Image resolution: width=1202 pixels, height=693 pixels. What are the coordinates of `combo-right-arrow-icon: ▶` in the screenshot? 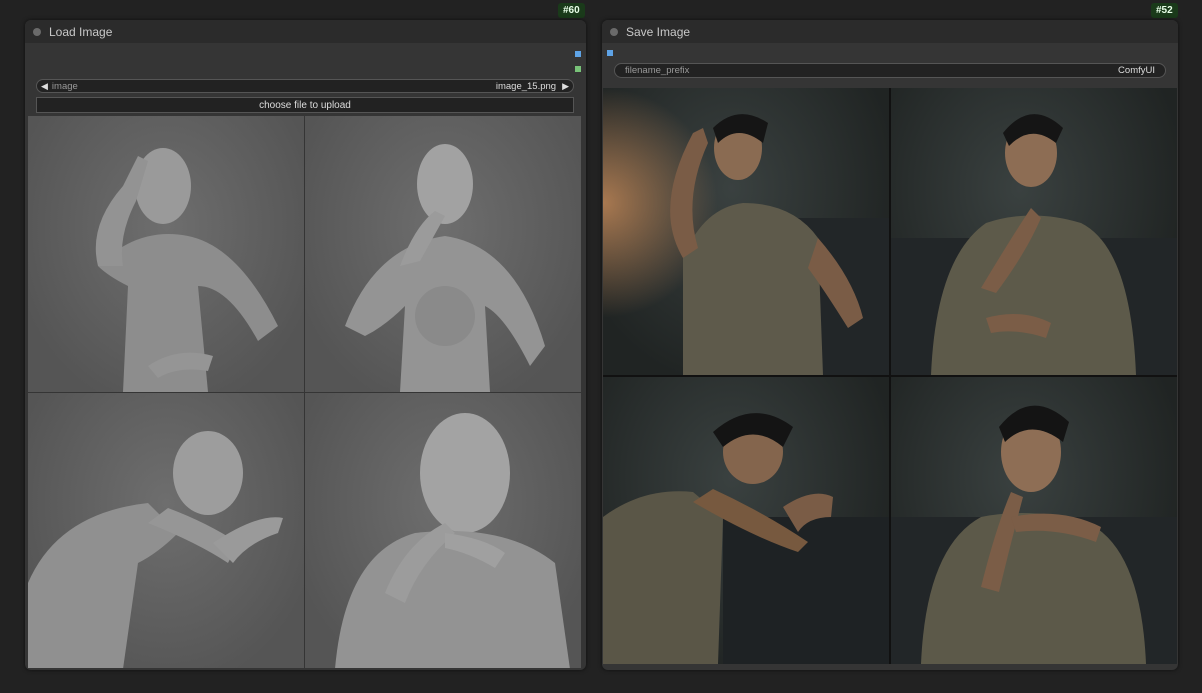 It's located at (565, 86).